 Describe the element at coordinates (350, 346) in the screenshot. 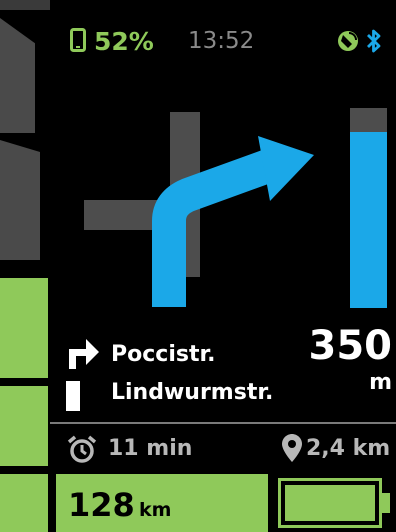

I see `distance-value: 350` at that location.